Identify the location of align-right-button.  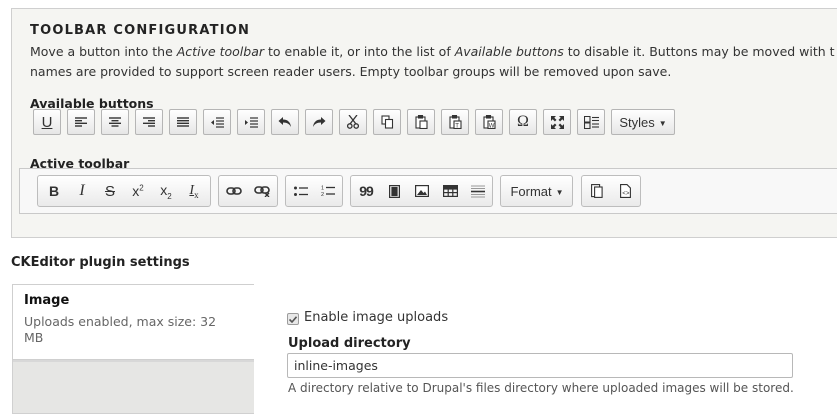
(149, 122).